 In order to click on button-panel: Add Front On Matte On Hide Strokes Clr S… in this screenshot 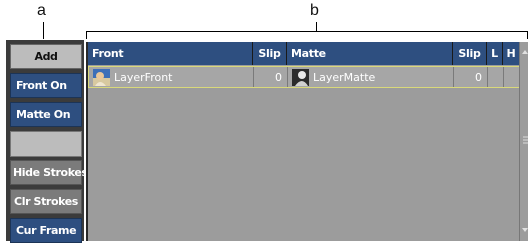, I will do `click(47, 141)`.